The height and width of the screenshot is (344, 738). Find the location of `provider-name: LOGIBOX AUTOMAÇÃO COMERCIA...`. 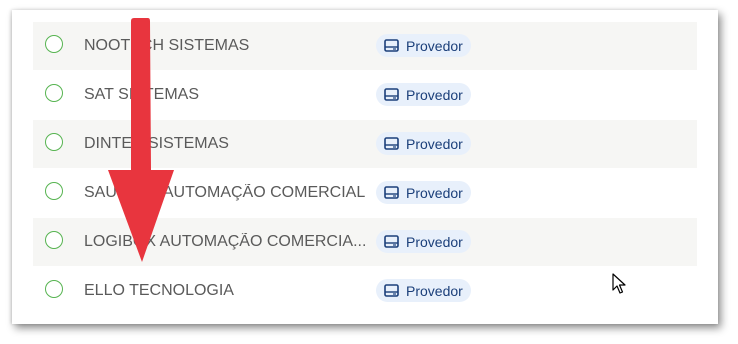

provider-name: LOGIBOX AUTOMAÇÃO COMERCIA... is located at coordinates (225, 241).